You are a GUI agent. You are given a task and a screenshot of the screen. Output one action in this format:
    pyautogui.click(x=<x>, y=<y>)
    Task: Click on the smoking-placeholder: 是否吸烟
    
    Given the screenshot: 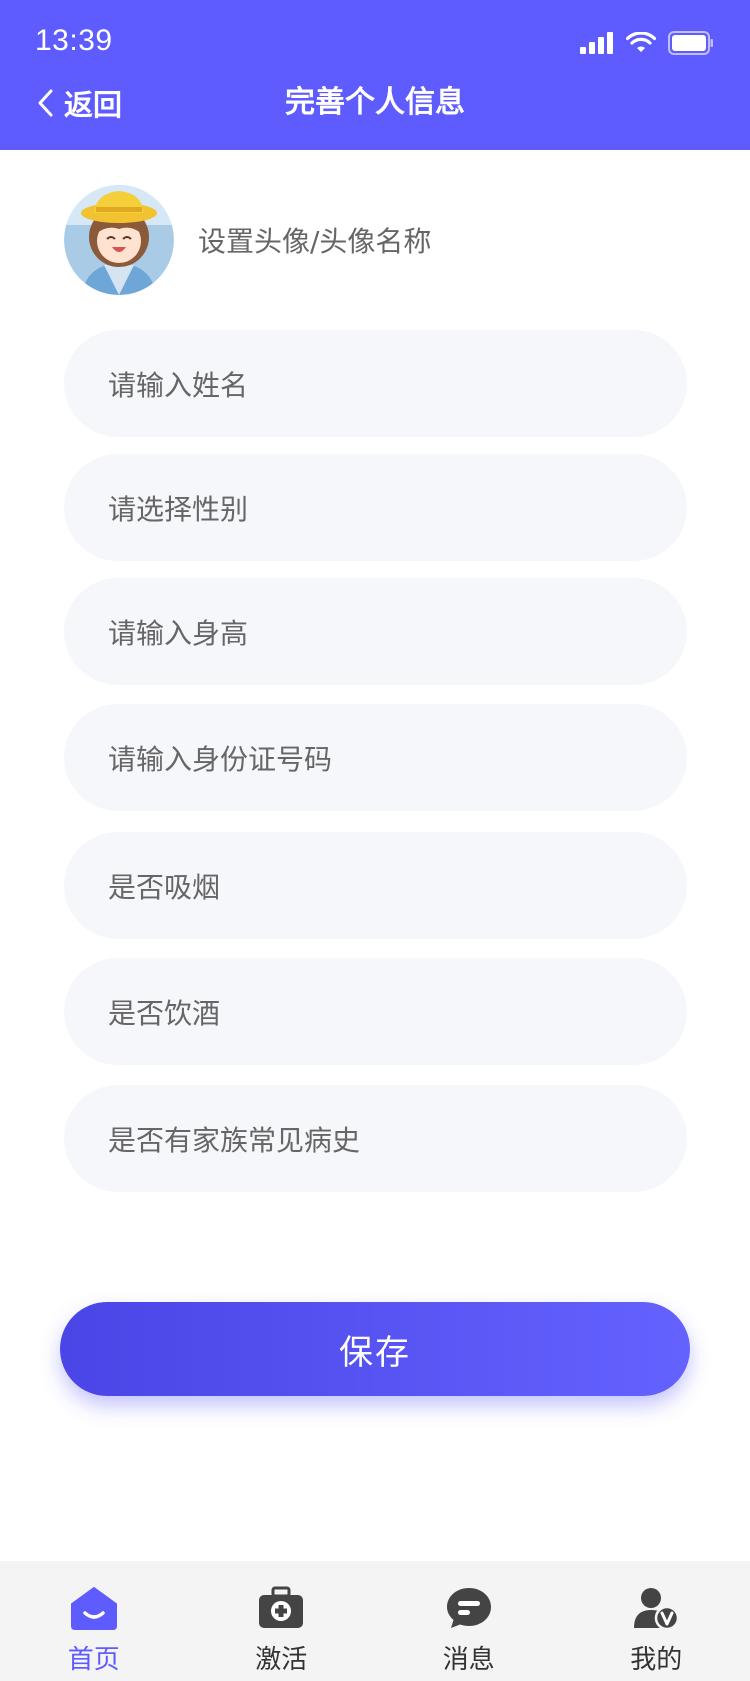 What is the action you would take?
    pyautogui.click(x=164, y=887)
    